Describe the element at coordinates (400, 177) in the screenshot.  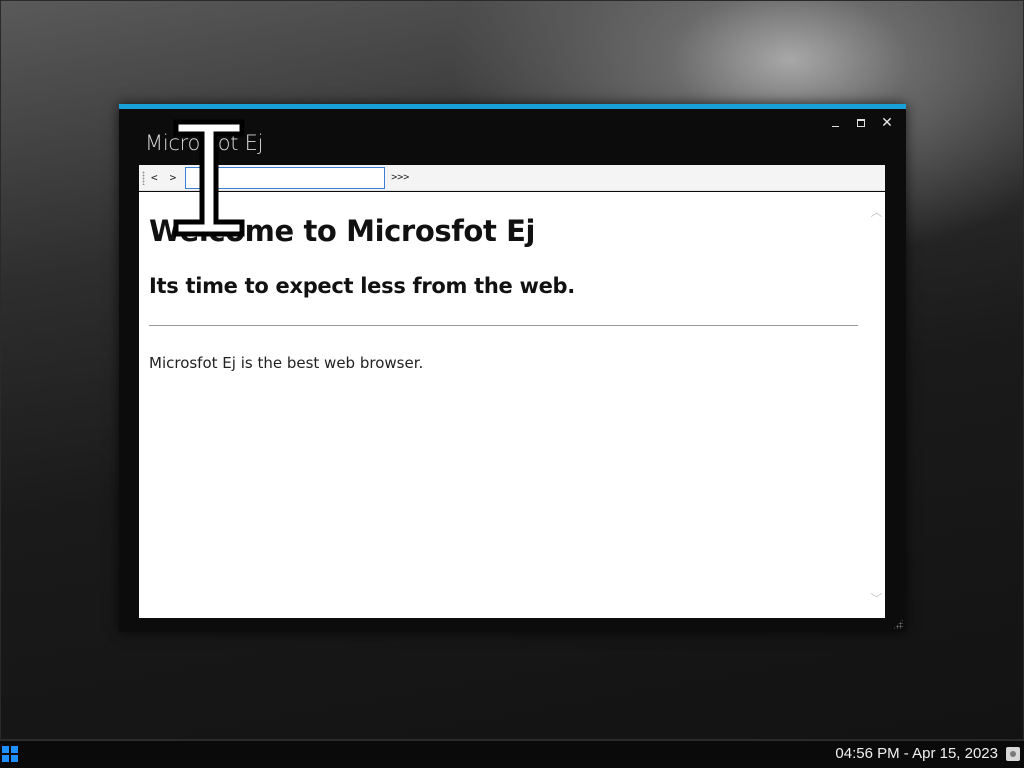
I see `go-button: >>>` at that location.